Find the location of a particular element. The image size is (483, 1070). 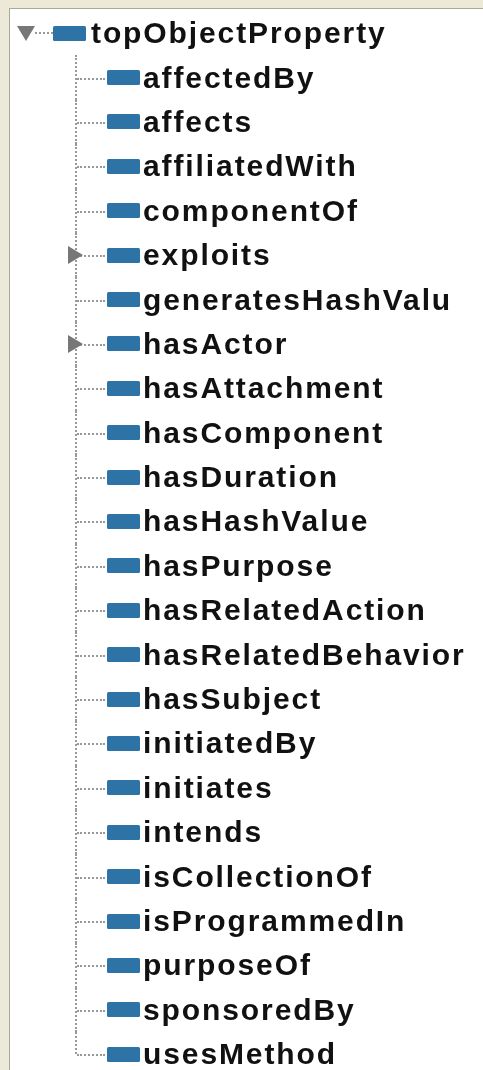

tree-item: hasPurpose is located at coordinates (238, 565).